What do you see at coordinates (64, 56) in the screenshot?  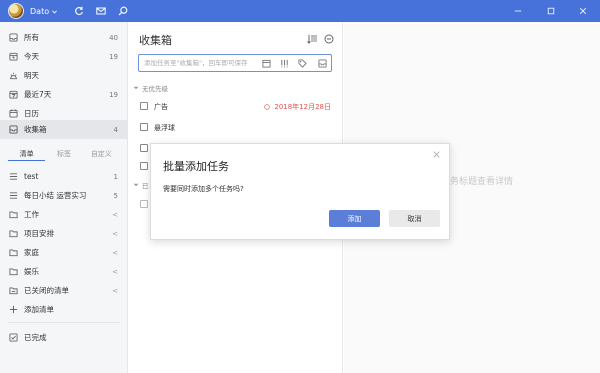 I see `sidebar-item-today: 今天 19` at bounding box center [64, 56].